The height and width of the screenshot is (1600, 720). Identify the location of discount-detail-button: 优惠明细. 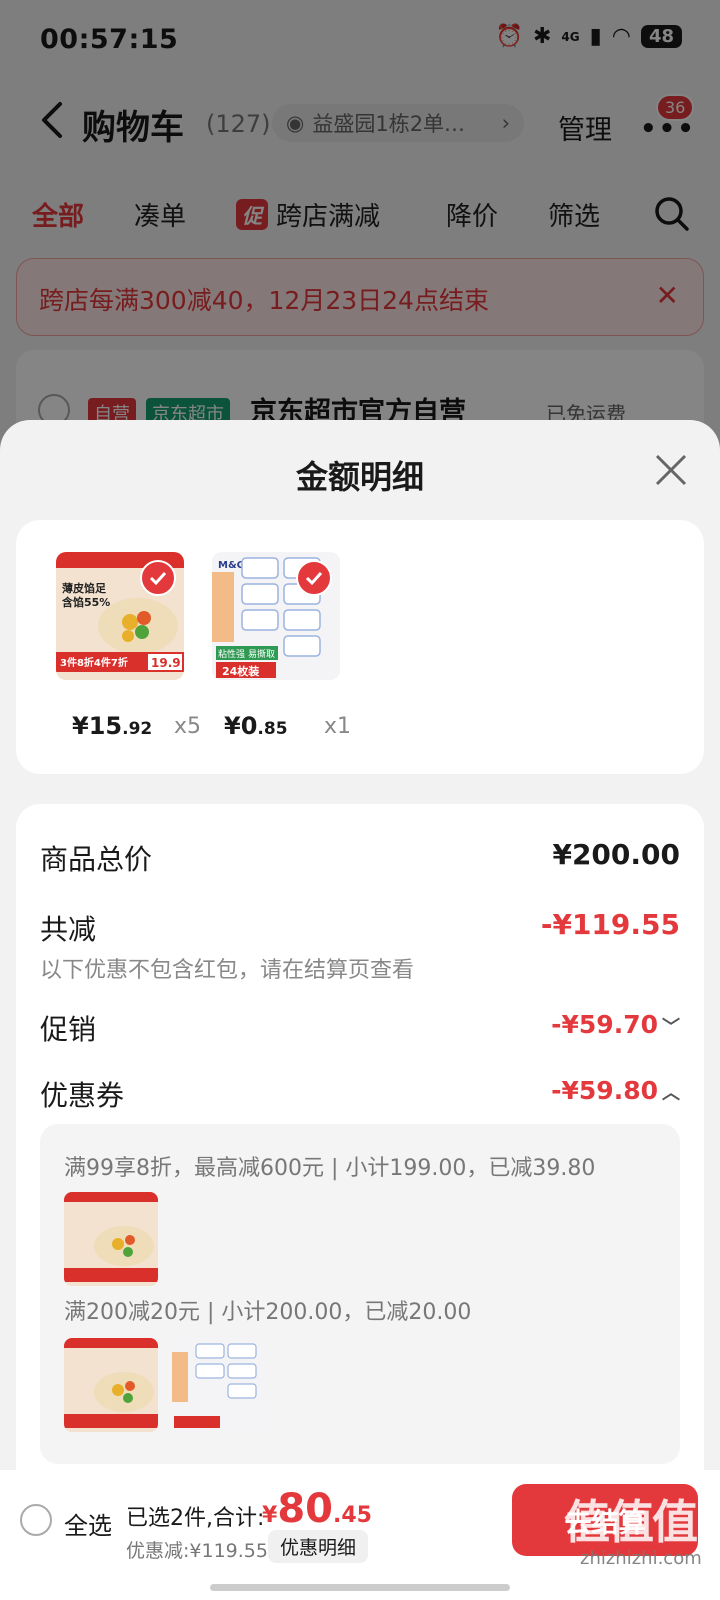
(318, 1546).